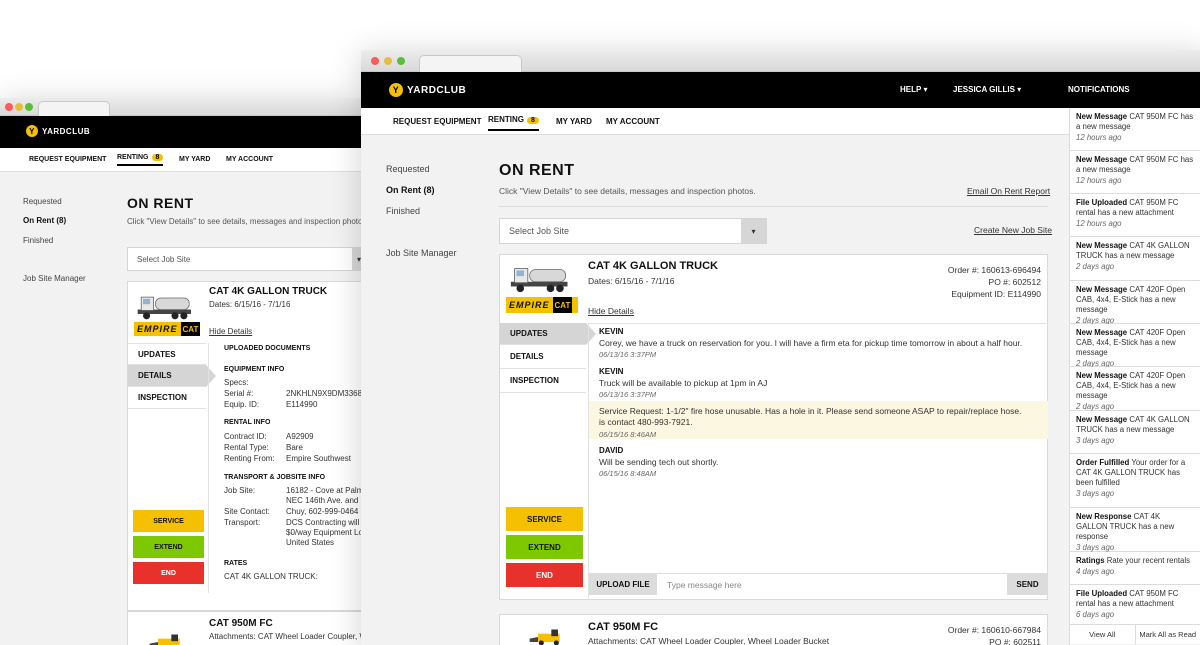 The image size is (1200, 645). I want to click on back-window-chrome, so click(181, 107).